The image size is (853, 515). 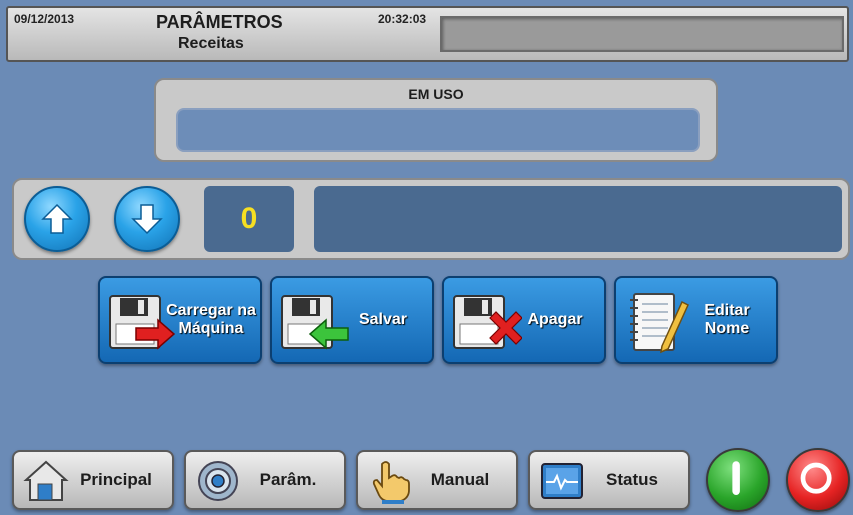 I want to click on delete-label: Apagar, so click(x=555, y=319).